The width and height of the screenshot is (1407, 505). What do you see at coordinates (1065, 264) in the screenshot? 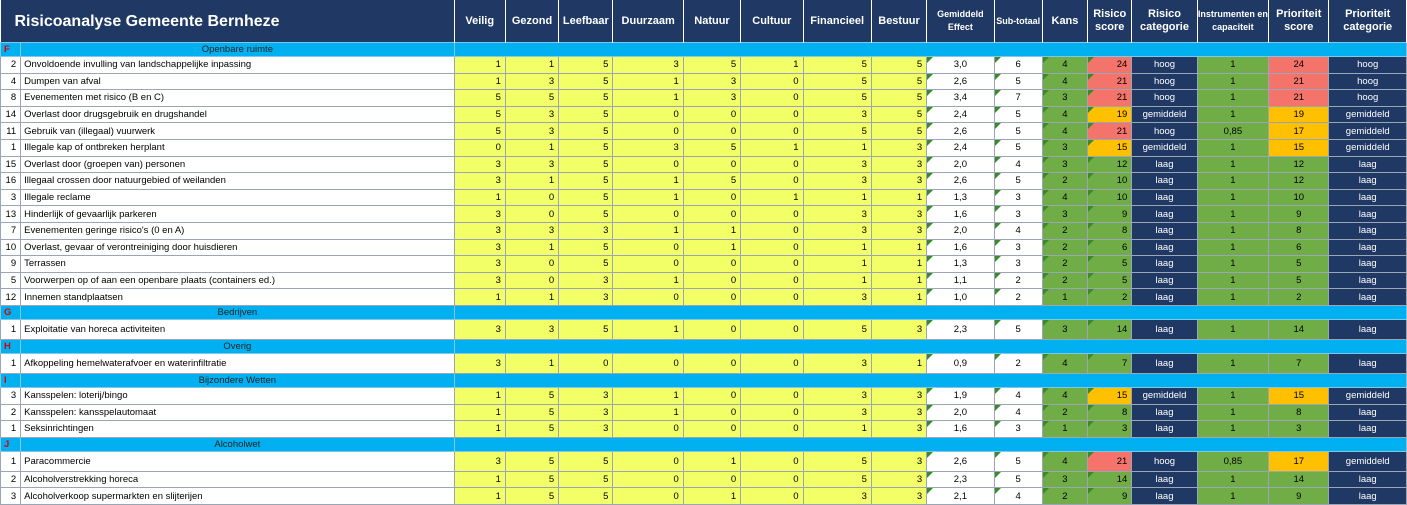
I see `kans-cell: 2` at bounding box center [1065, 264].